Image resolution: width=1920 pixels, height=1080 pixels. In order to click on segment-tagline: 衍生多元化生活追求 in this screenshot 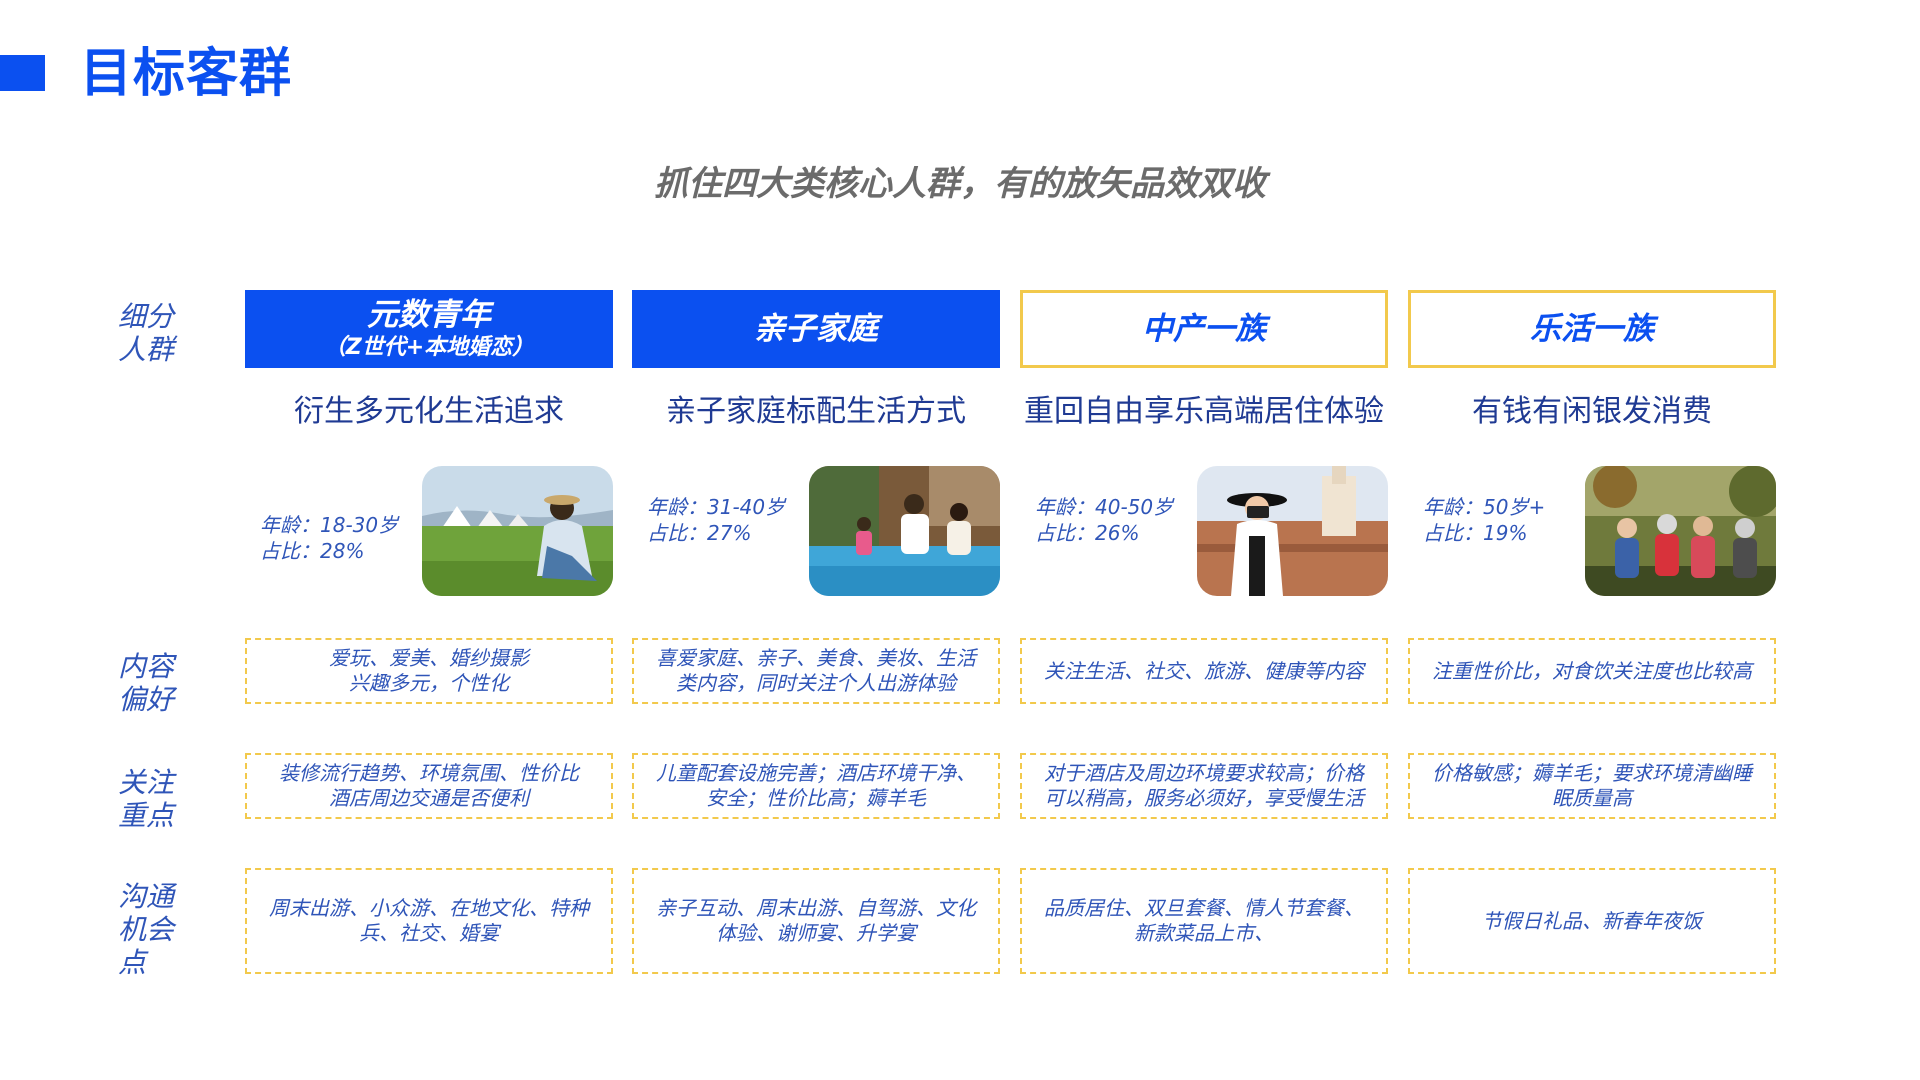, I will do `click(429, 411)`.